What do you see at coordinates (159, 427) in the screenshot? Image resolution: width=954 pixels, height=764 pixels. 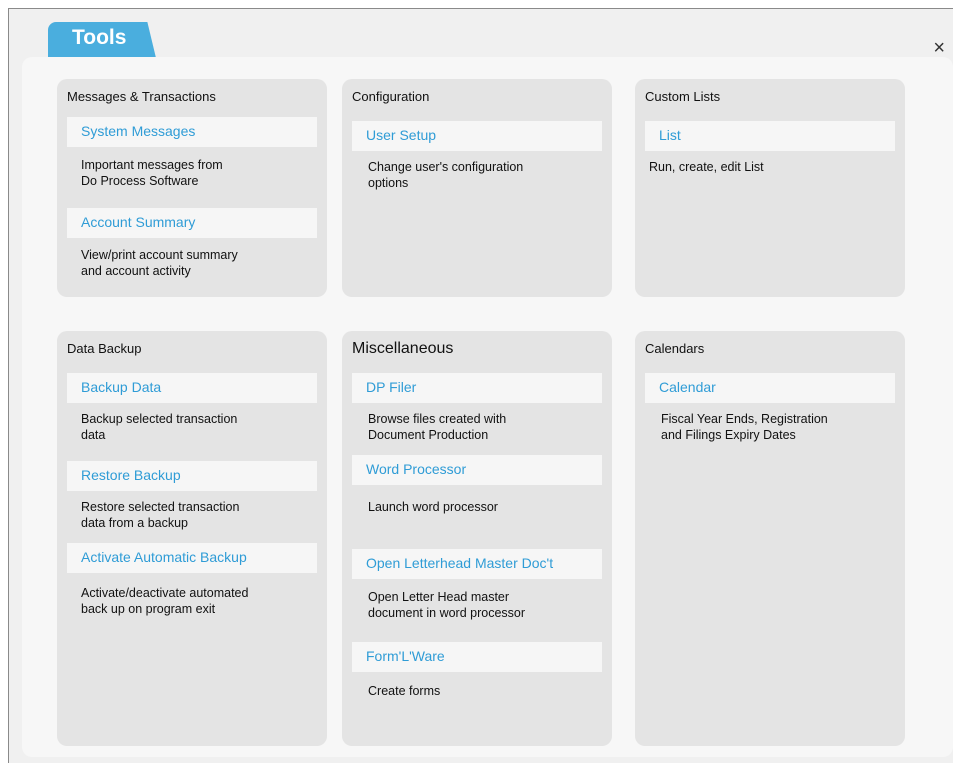 I see `item-description: Backup selected transaction data` at bounding box center [159, 427].